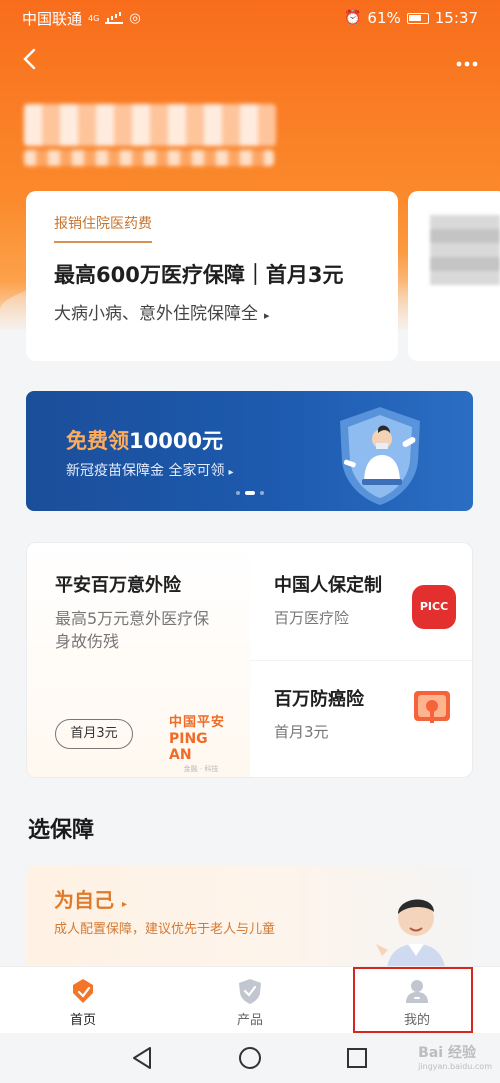 The width and height of the screenshot is (500, 1083). What do you see at coordinates (135, 18) in the screenshot?
I see `wifi-icon: ◎` at bounding box center [135, 18].